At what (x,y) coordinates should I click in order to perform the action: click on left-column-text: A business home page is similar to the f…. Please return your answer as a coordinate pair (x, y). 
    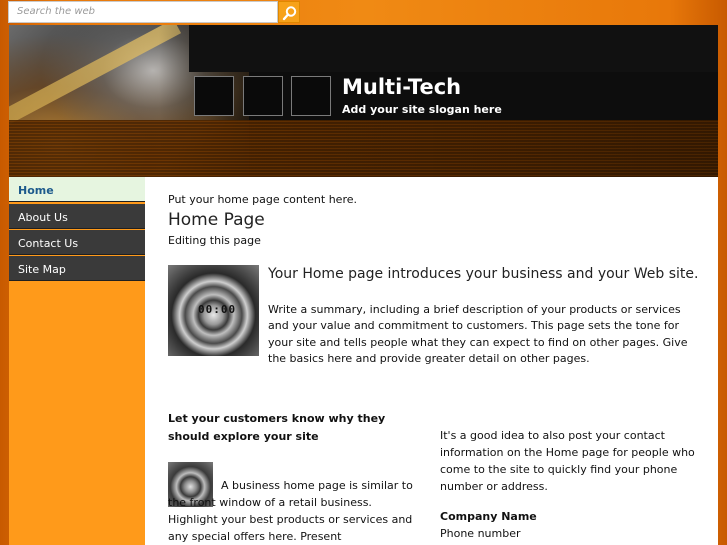
    Looking at the image, I should click on (290, 511).